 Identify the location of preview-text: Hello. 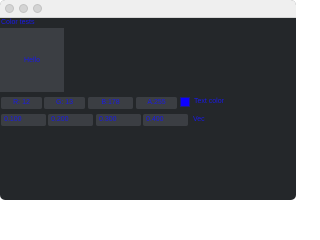
(32, 60).